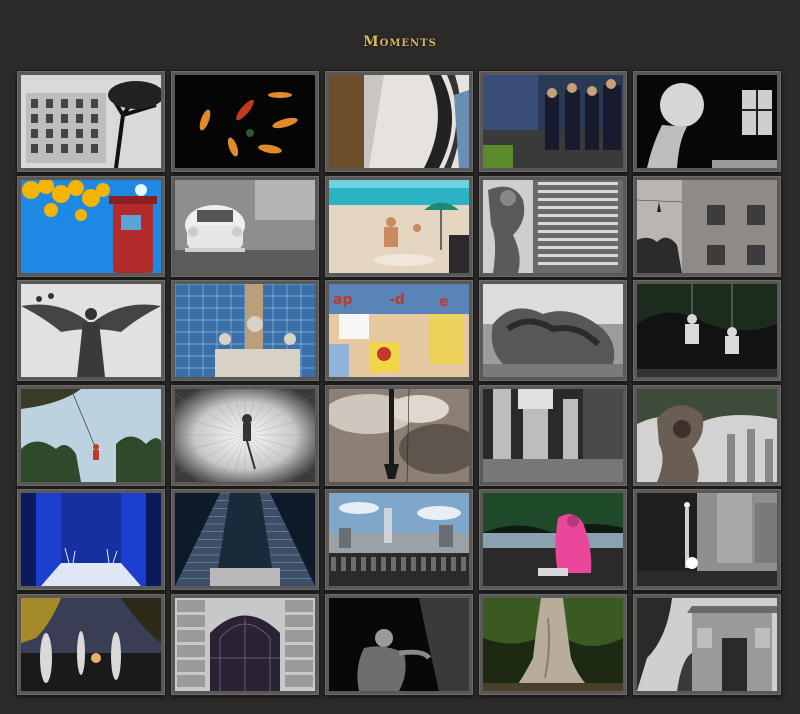 The height and width of the screenshot is (714, 800). I want to click on thumbnail-photo-graphic: ap -d e, so click(399, 331).